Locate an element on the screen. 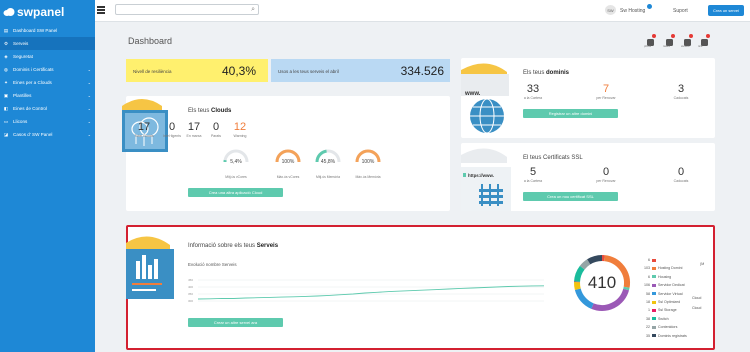  services-chart-label: Evolució nombre Serveis is located at coordinates (212, 264).